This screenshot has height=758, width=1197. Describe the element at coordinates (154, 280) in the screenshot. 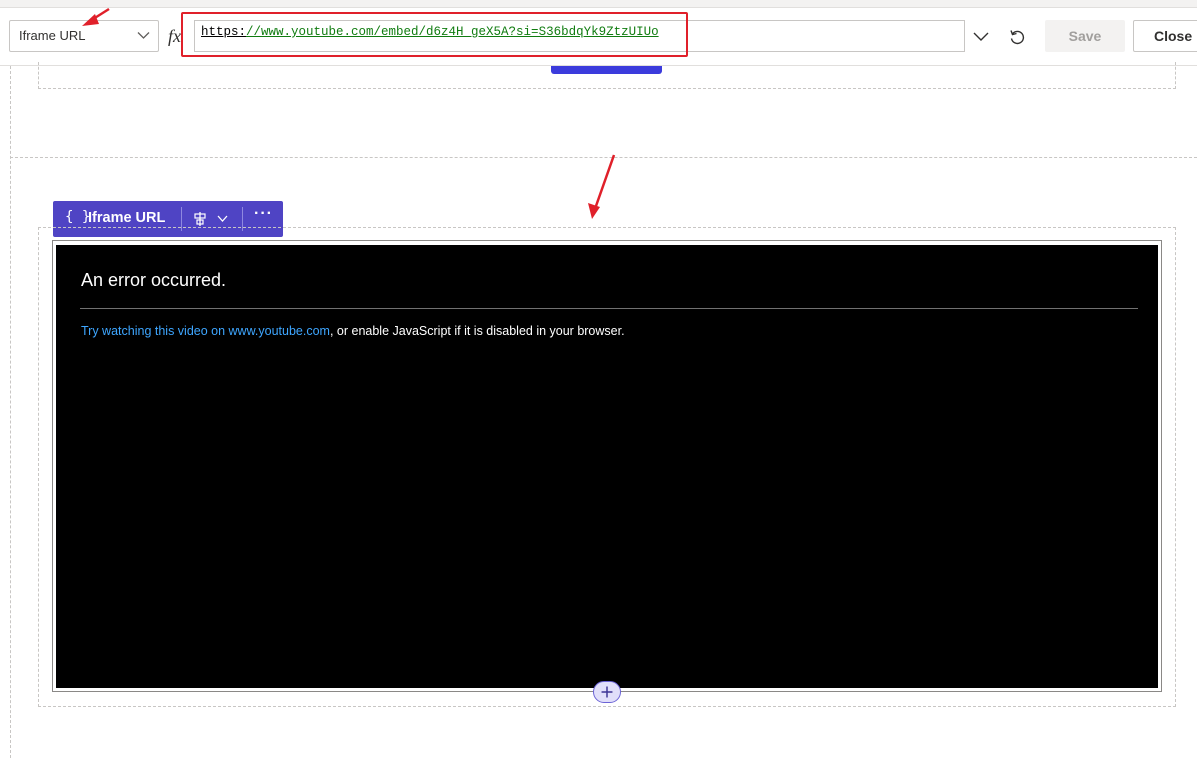

I see `error-title: An error occurred.` at that location.